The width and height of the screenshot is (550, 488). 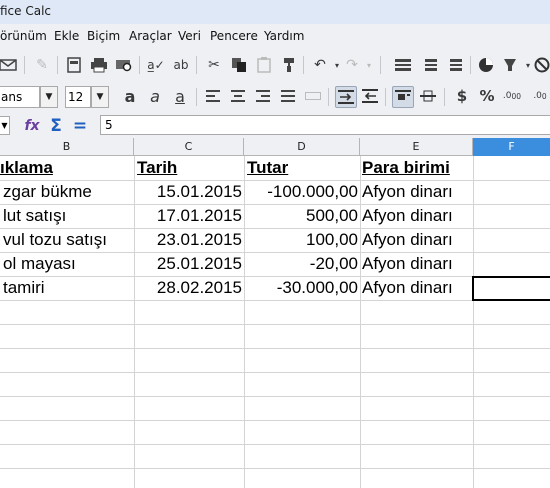 What do you see at coordinates (275, 65) in the screenshot?
I see `standard-toolbar: ✎ a̲✓ ab ✂ ↶ ▾ ↷ ▾ ▾` at bounding box center [275, 65].